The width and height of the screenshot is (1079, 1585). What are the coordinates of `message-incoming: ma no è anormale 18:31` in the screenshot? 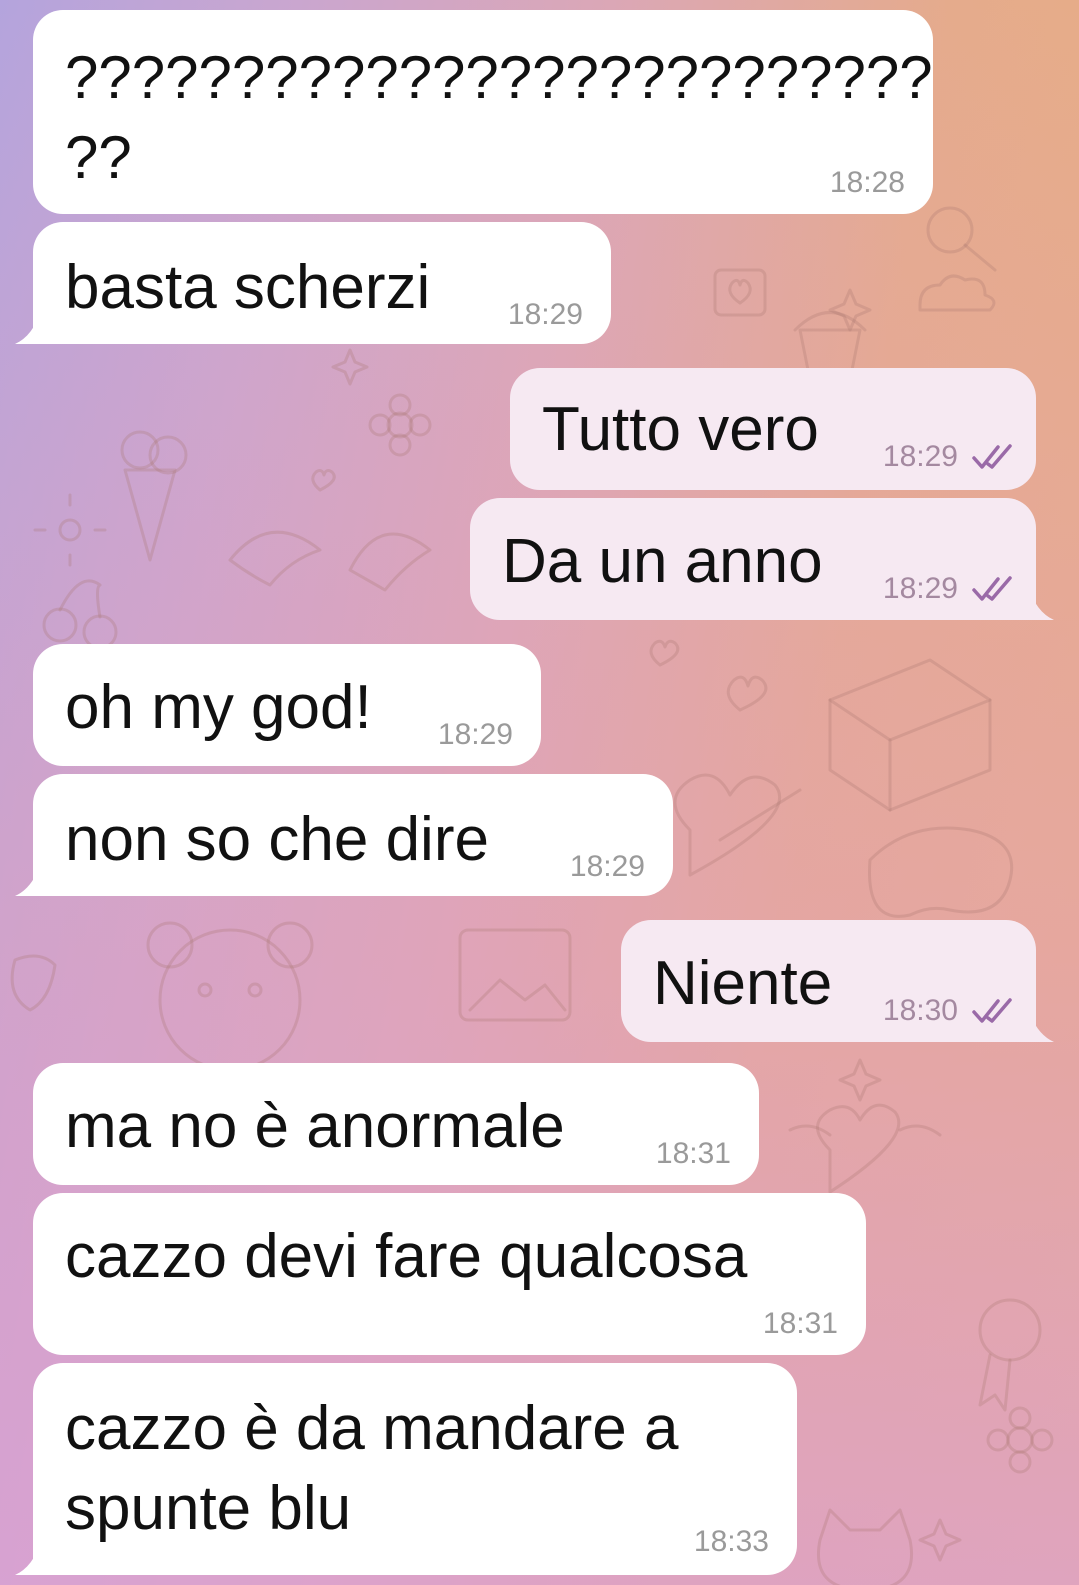 It's located at (396, 1124).